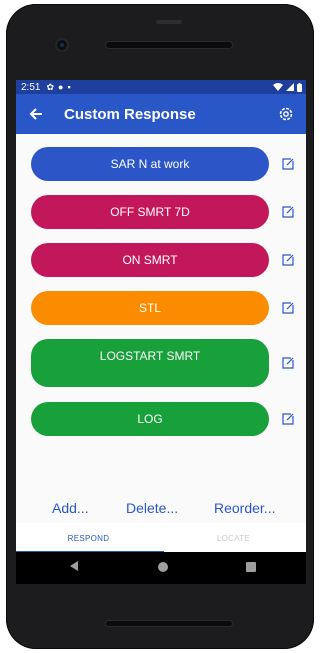 The height and width of the screenshot is (653, 320). I want to click on status-bar: 2:51 ✿ ● ▪, so click(161, 87).